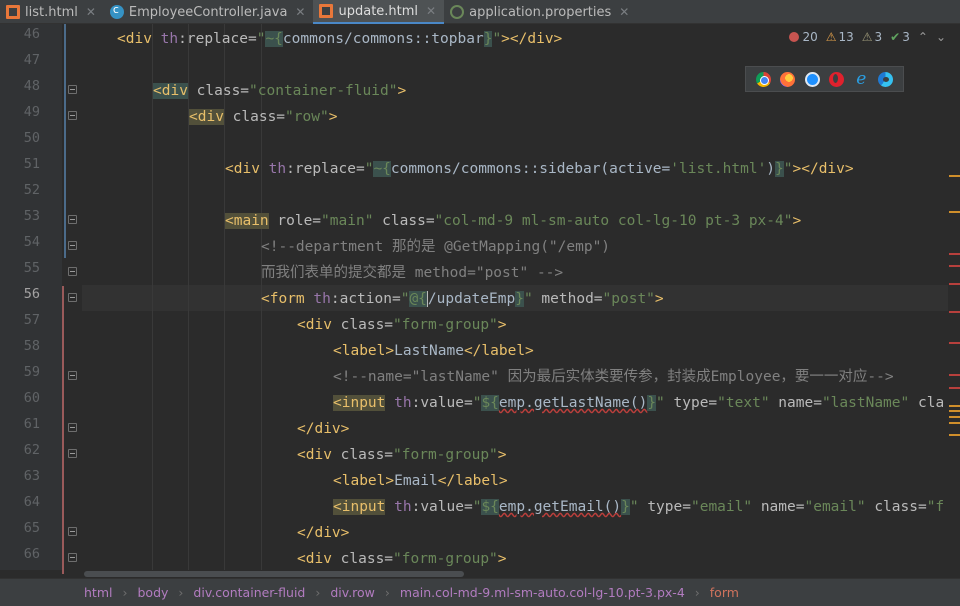 Image resolution: width=960 pixels, height=606 pixels. I want to click on inspection-widget: 20 ⚠ 13 ⚠ 3 ✔ 3 ⌃ ⌄, so click(867, 37).